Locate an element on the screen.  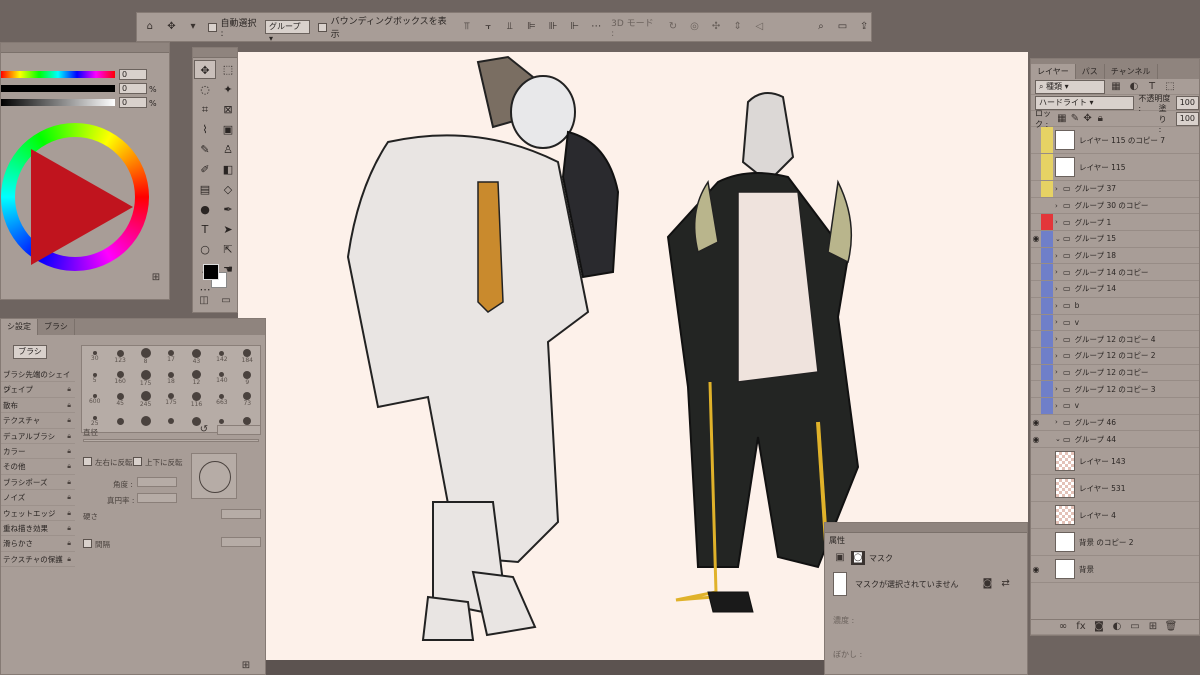
workspace-icon: ▭ is located at coordinates (843, 27).